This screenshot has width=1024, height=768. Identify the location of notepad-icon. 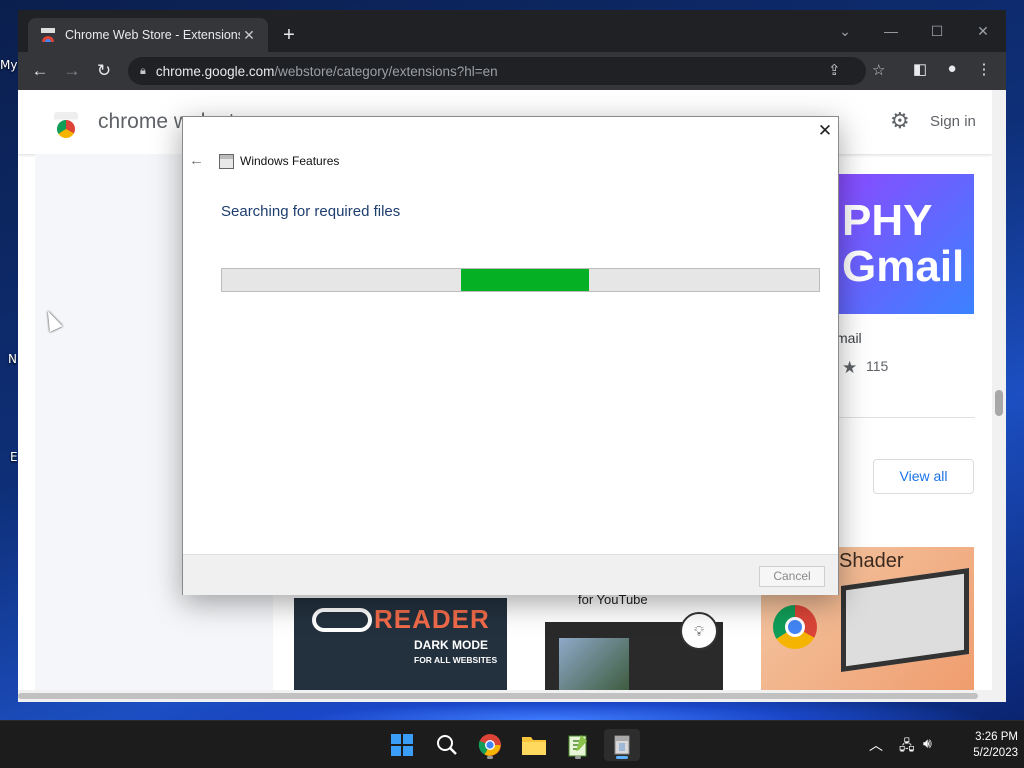
(577, 746).